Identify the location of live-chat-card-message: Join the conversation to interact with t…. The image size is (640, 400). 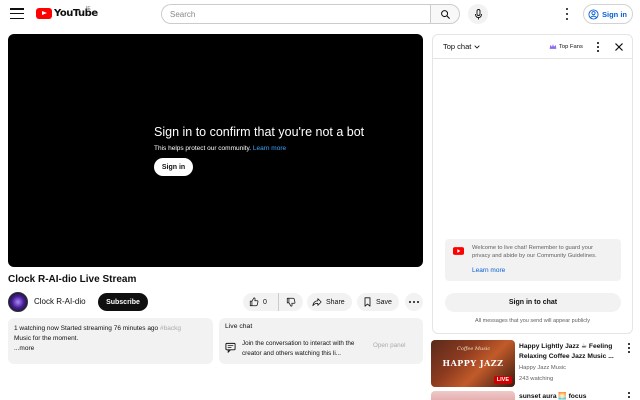
(298, 348).